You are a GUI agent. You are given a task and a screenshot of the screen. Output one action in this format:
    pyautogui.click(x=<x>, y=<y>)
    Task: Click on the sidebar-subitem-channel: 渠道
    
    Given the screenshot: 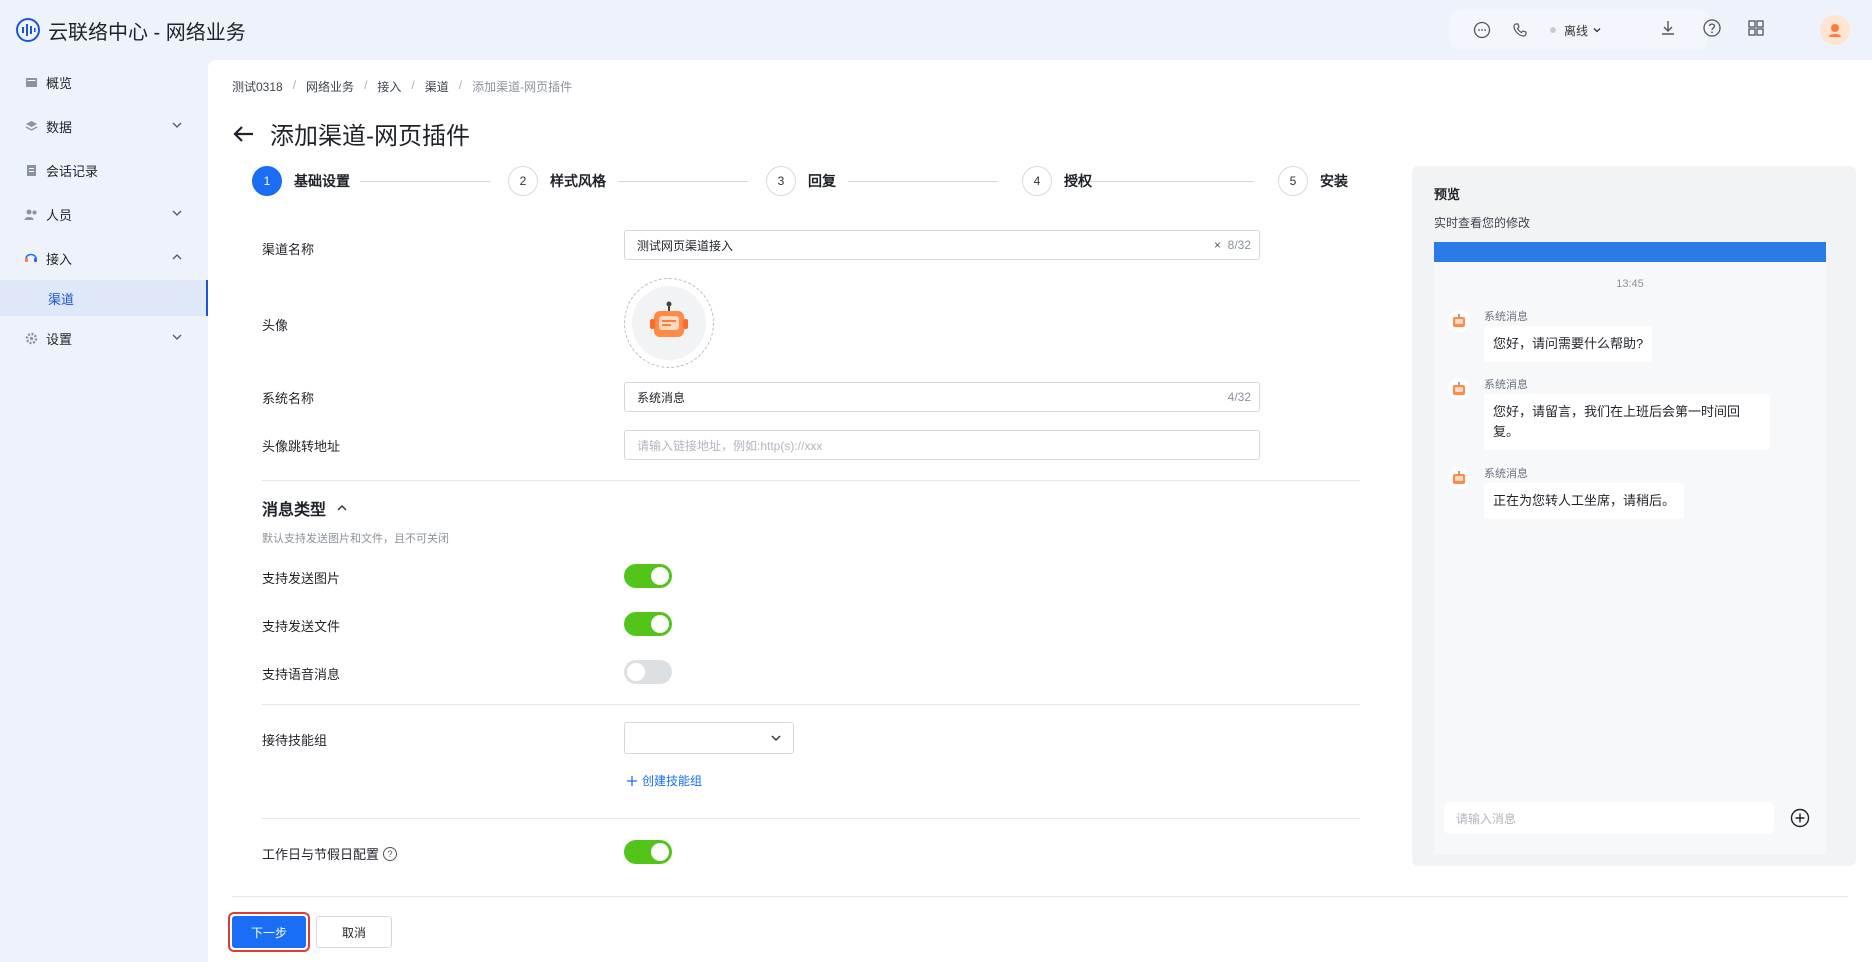 What is the action you would take?
    pyautogui.click(x=104, y=298)
    